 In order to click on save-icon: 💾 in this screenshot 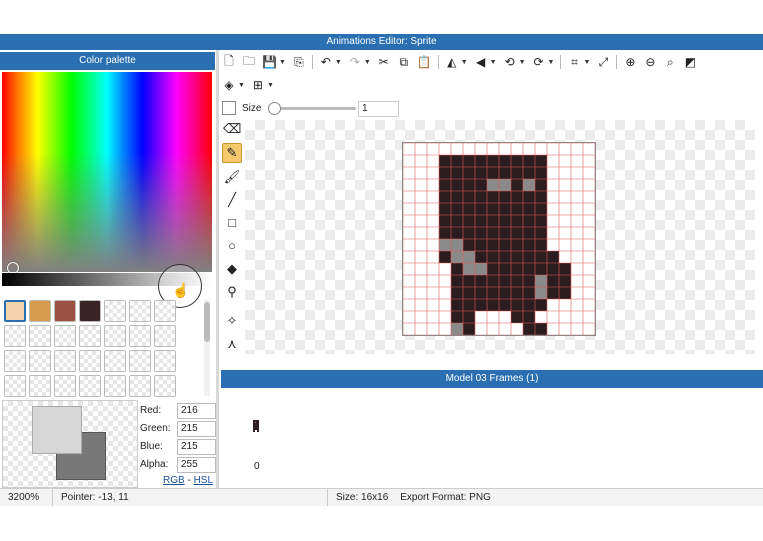, I will do `click(269, 62)`.